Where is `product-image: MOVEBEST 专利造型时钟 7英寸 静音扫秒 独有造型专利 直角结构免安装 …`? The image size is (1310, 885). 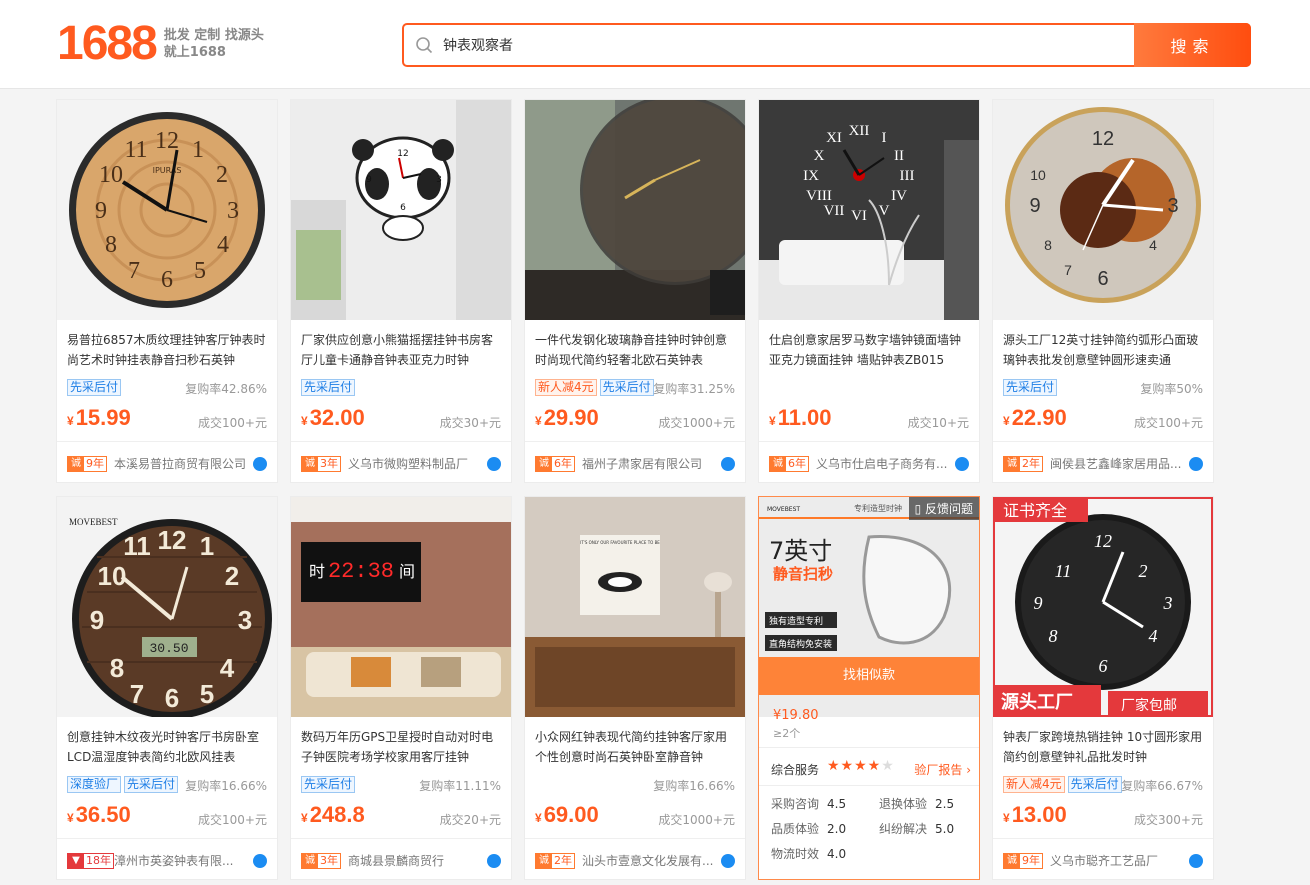 product-image: MOVEBEST 专利造型时钟 7英寸 静音扫秒 独有造型专利 直角结构免安装 … is located at coordinates (869, 607).